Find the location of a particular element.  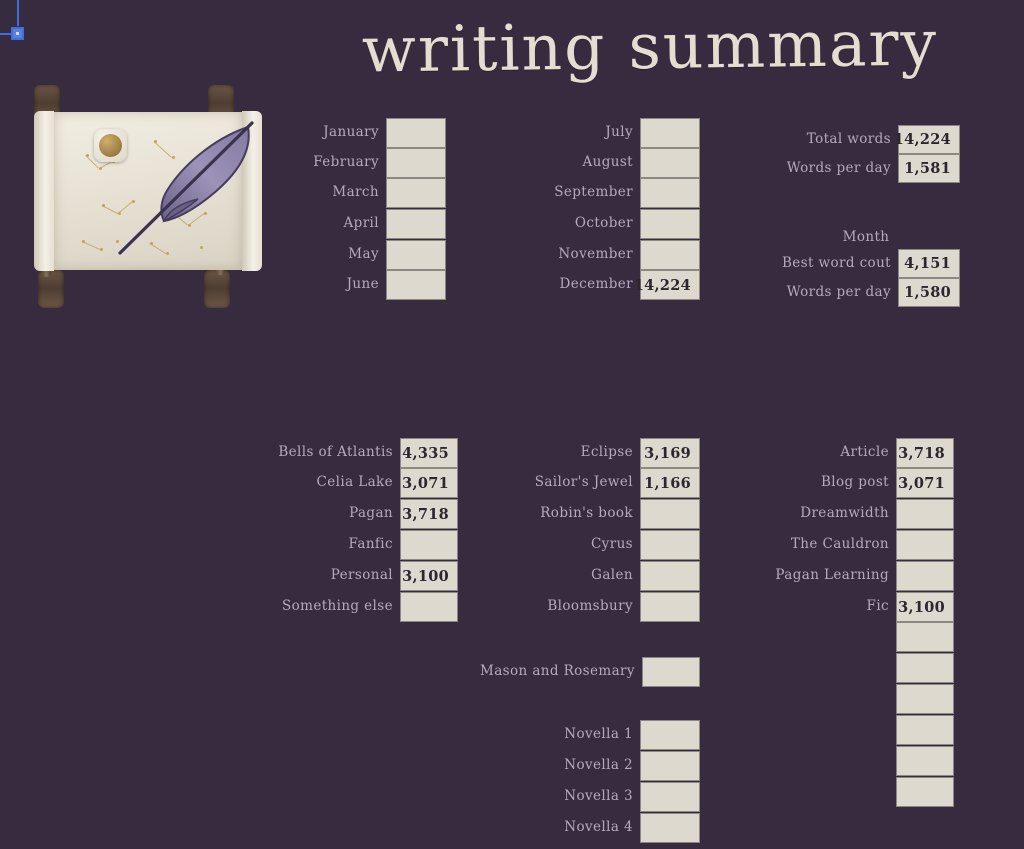

row-label: Dreamwidth is located at coordinates (844, 513).